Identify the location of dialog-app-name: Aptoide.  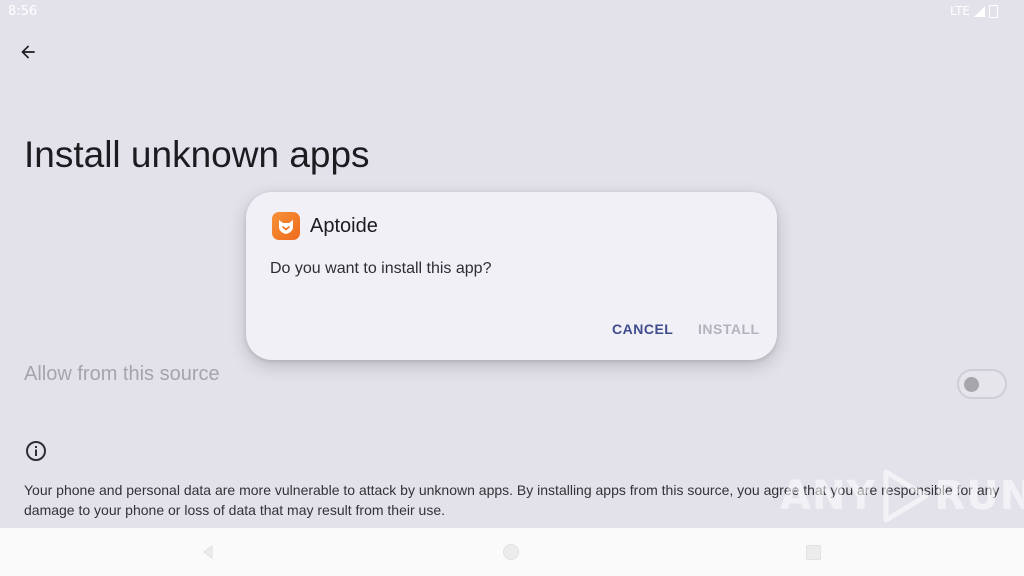
(344, 226).